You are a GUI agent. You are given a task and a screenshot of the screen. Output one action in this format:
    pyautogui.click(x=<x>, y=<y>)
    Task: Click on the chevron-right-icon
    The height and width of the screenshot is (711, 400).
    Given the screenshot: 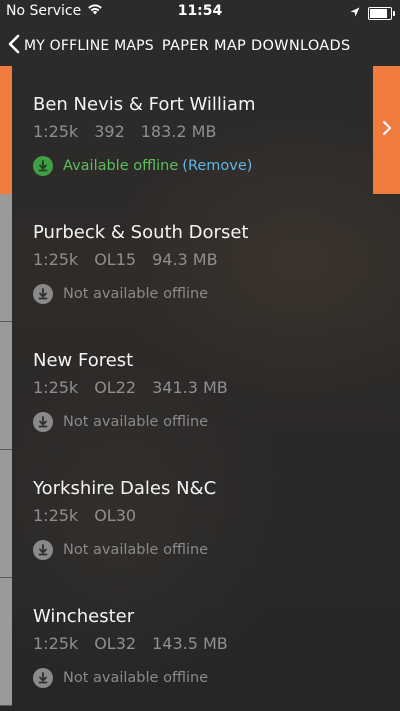 What is the action you would take?
    pyautogui.click(x=387, y=130)
    